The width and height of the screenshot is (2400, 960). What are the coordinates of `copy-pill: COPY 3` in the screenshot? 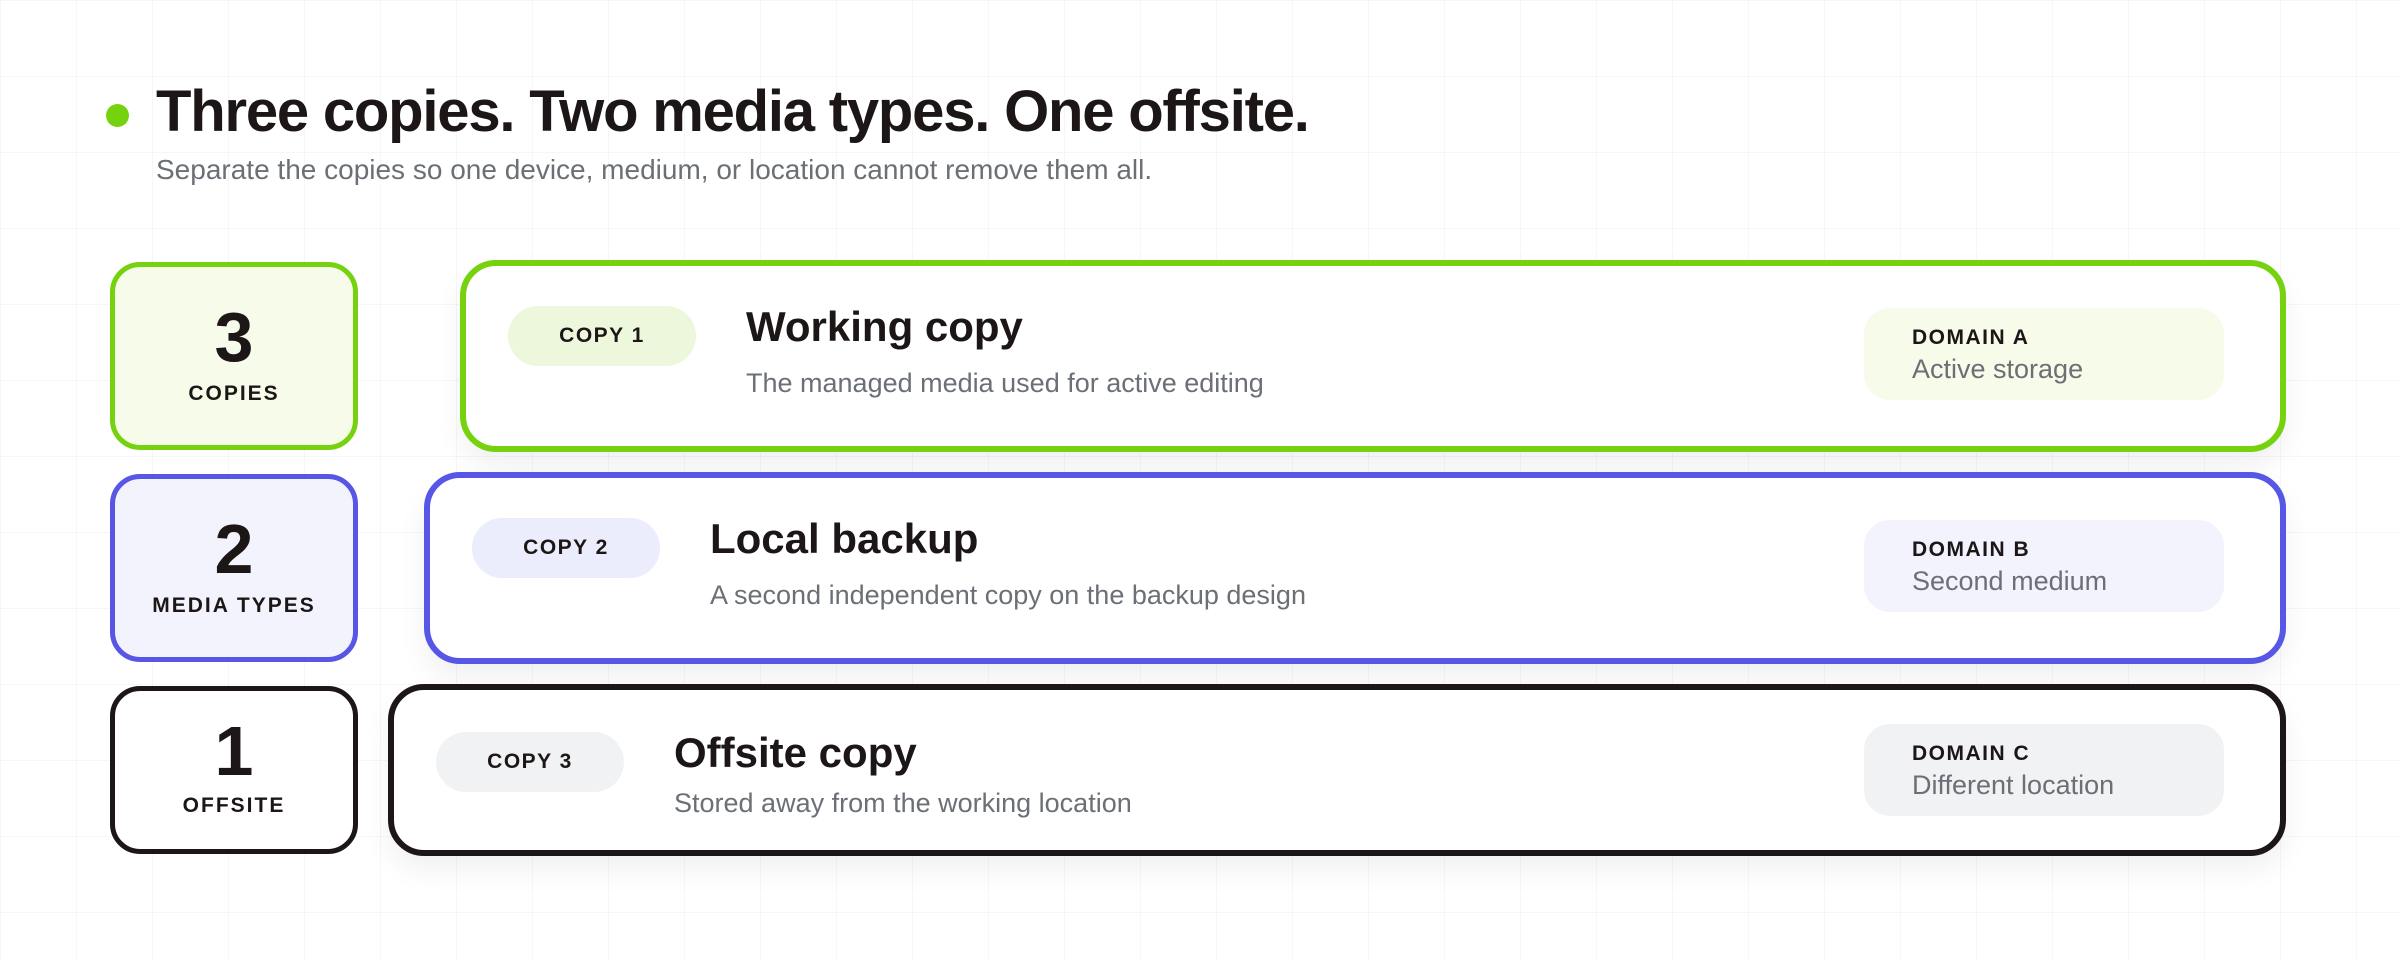 It's located at (530, 762).